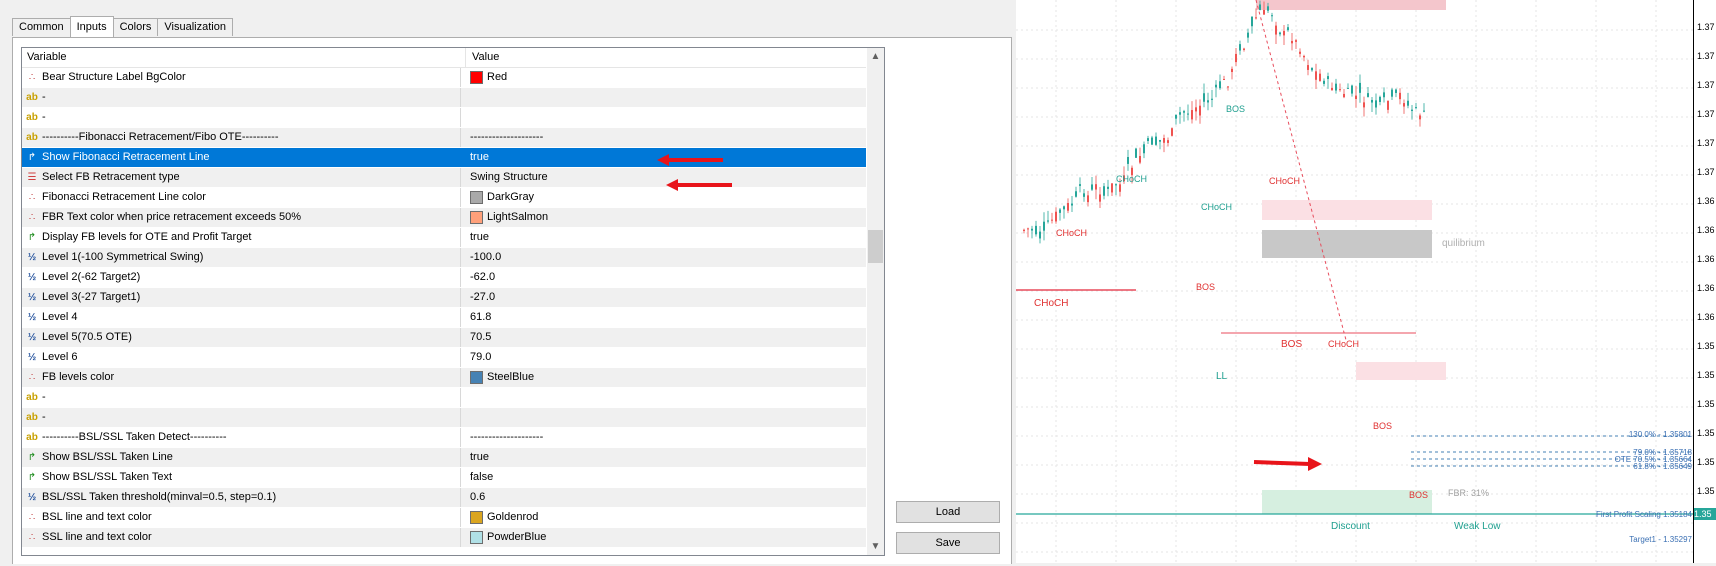 This screenshot has width=1716, height=566. Describe the element at coordinates (664, 217) in the screenshot. I see `value-cell: LightSalmon` at that location.